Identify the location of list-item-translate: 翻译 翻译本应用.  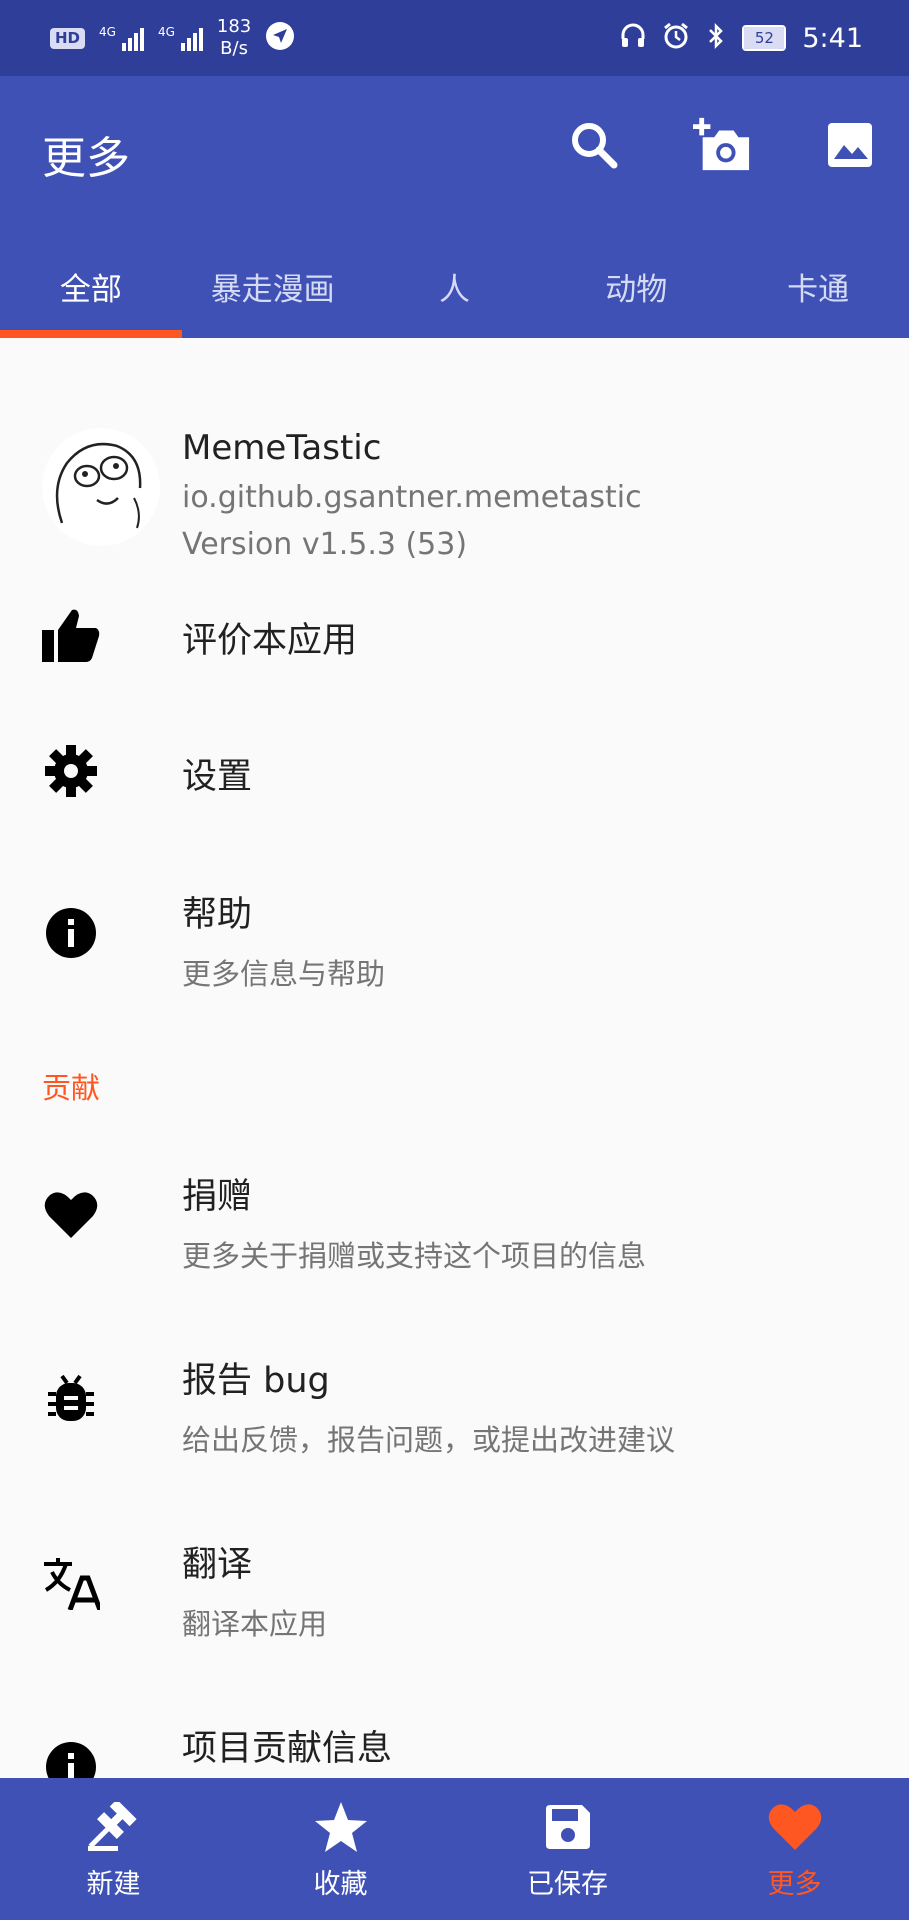
(454, 1595).